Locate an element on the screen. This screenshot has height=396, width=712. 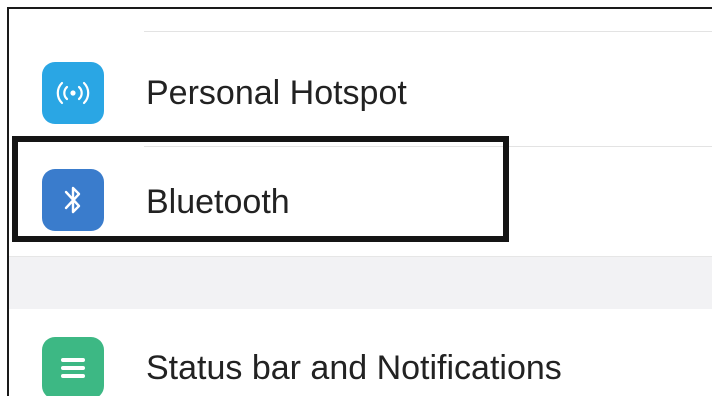
top-divider is located at coordinates (428, 31).